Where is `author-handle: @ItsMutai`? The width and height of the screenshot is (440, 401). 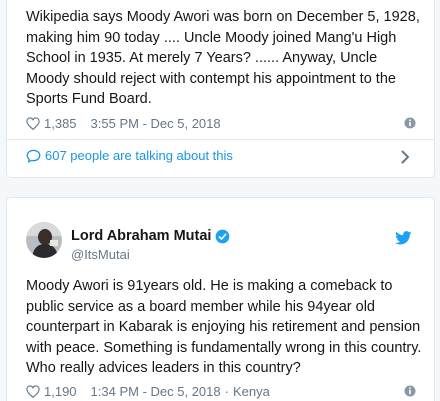 author-handle: @ItsMutai is located at coordinates (100, 254).